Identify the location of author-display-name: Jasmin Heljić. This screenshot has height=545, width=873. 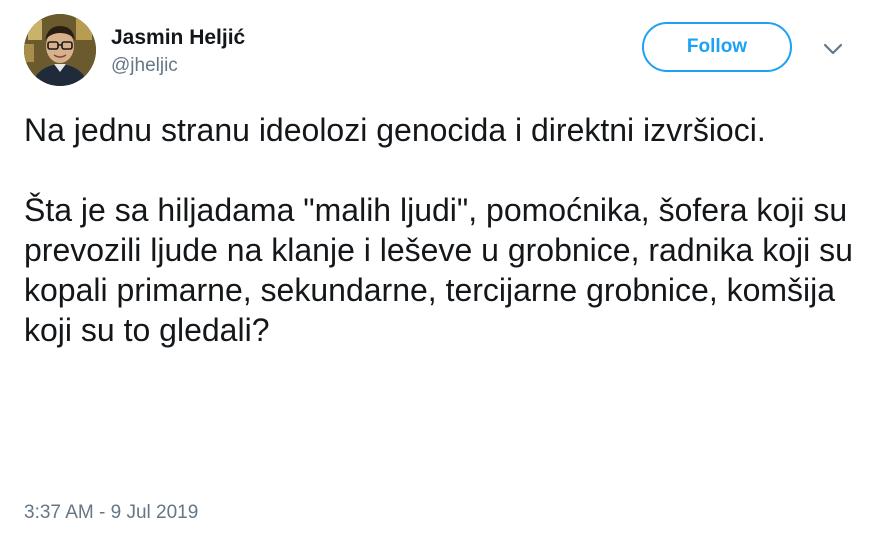
(178, 38).